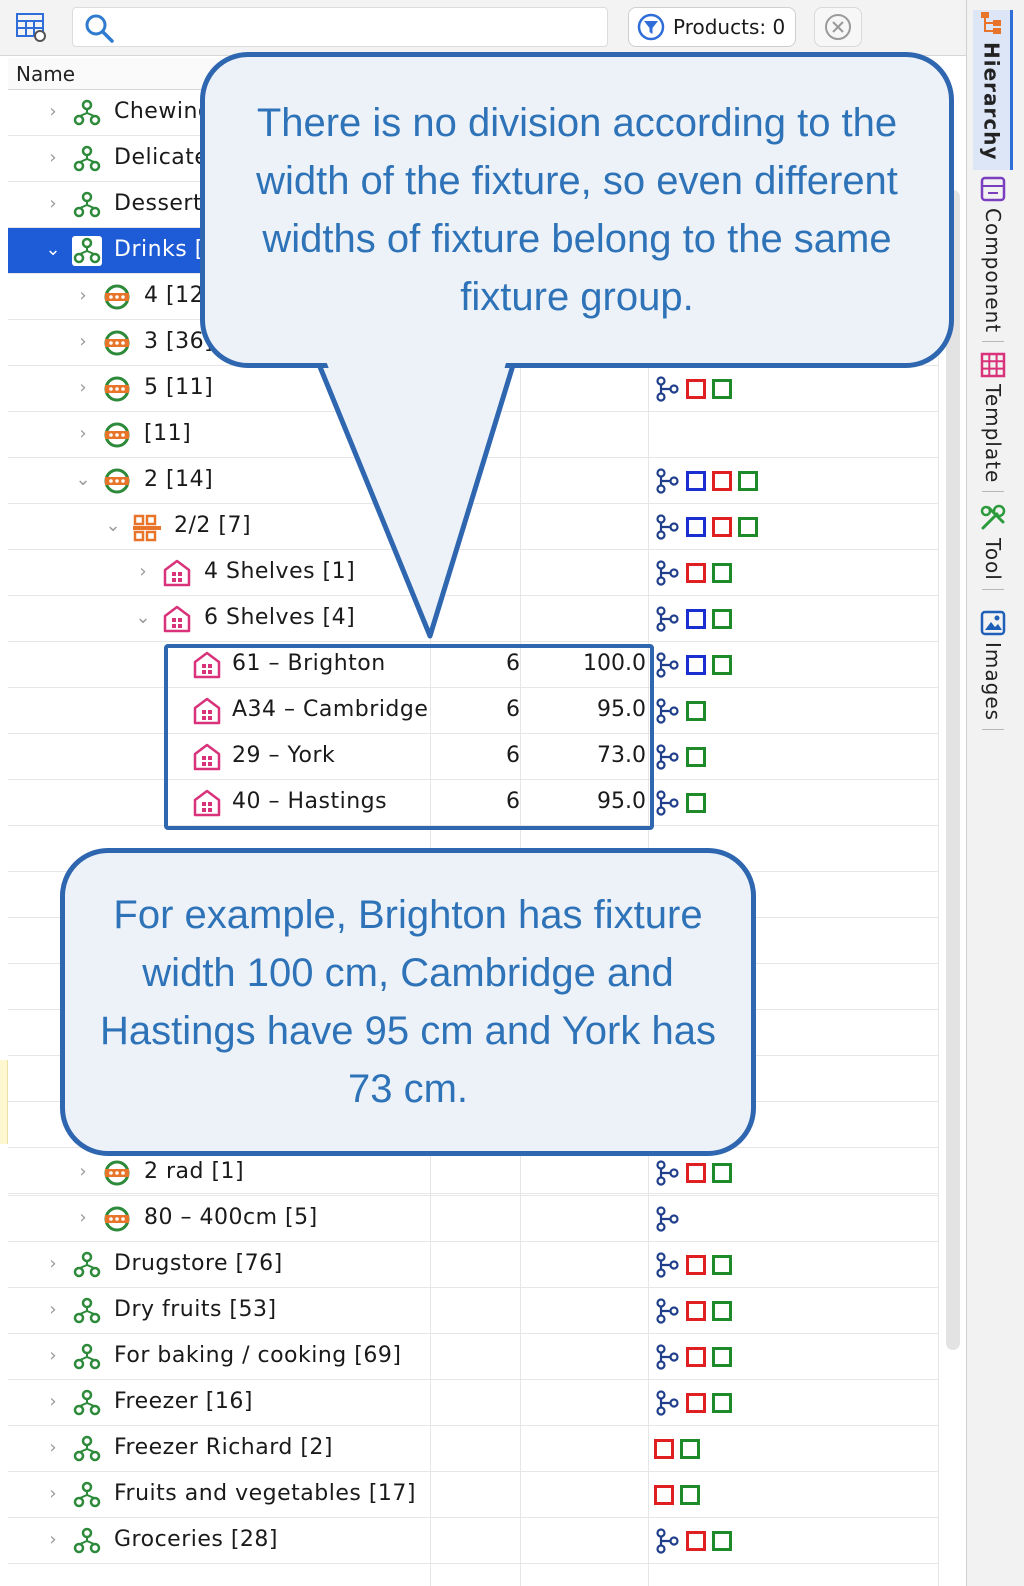 The height and width of the screenshot is (1586, 1024). What do you see at coordinates (473, 527) in the screenshot?
I see `tree-row: ⌄ 2/2 [7]` at bounding box center [473, 527].